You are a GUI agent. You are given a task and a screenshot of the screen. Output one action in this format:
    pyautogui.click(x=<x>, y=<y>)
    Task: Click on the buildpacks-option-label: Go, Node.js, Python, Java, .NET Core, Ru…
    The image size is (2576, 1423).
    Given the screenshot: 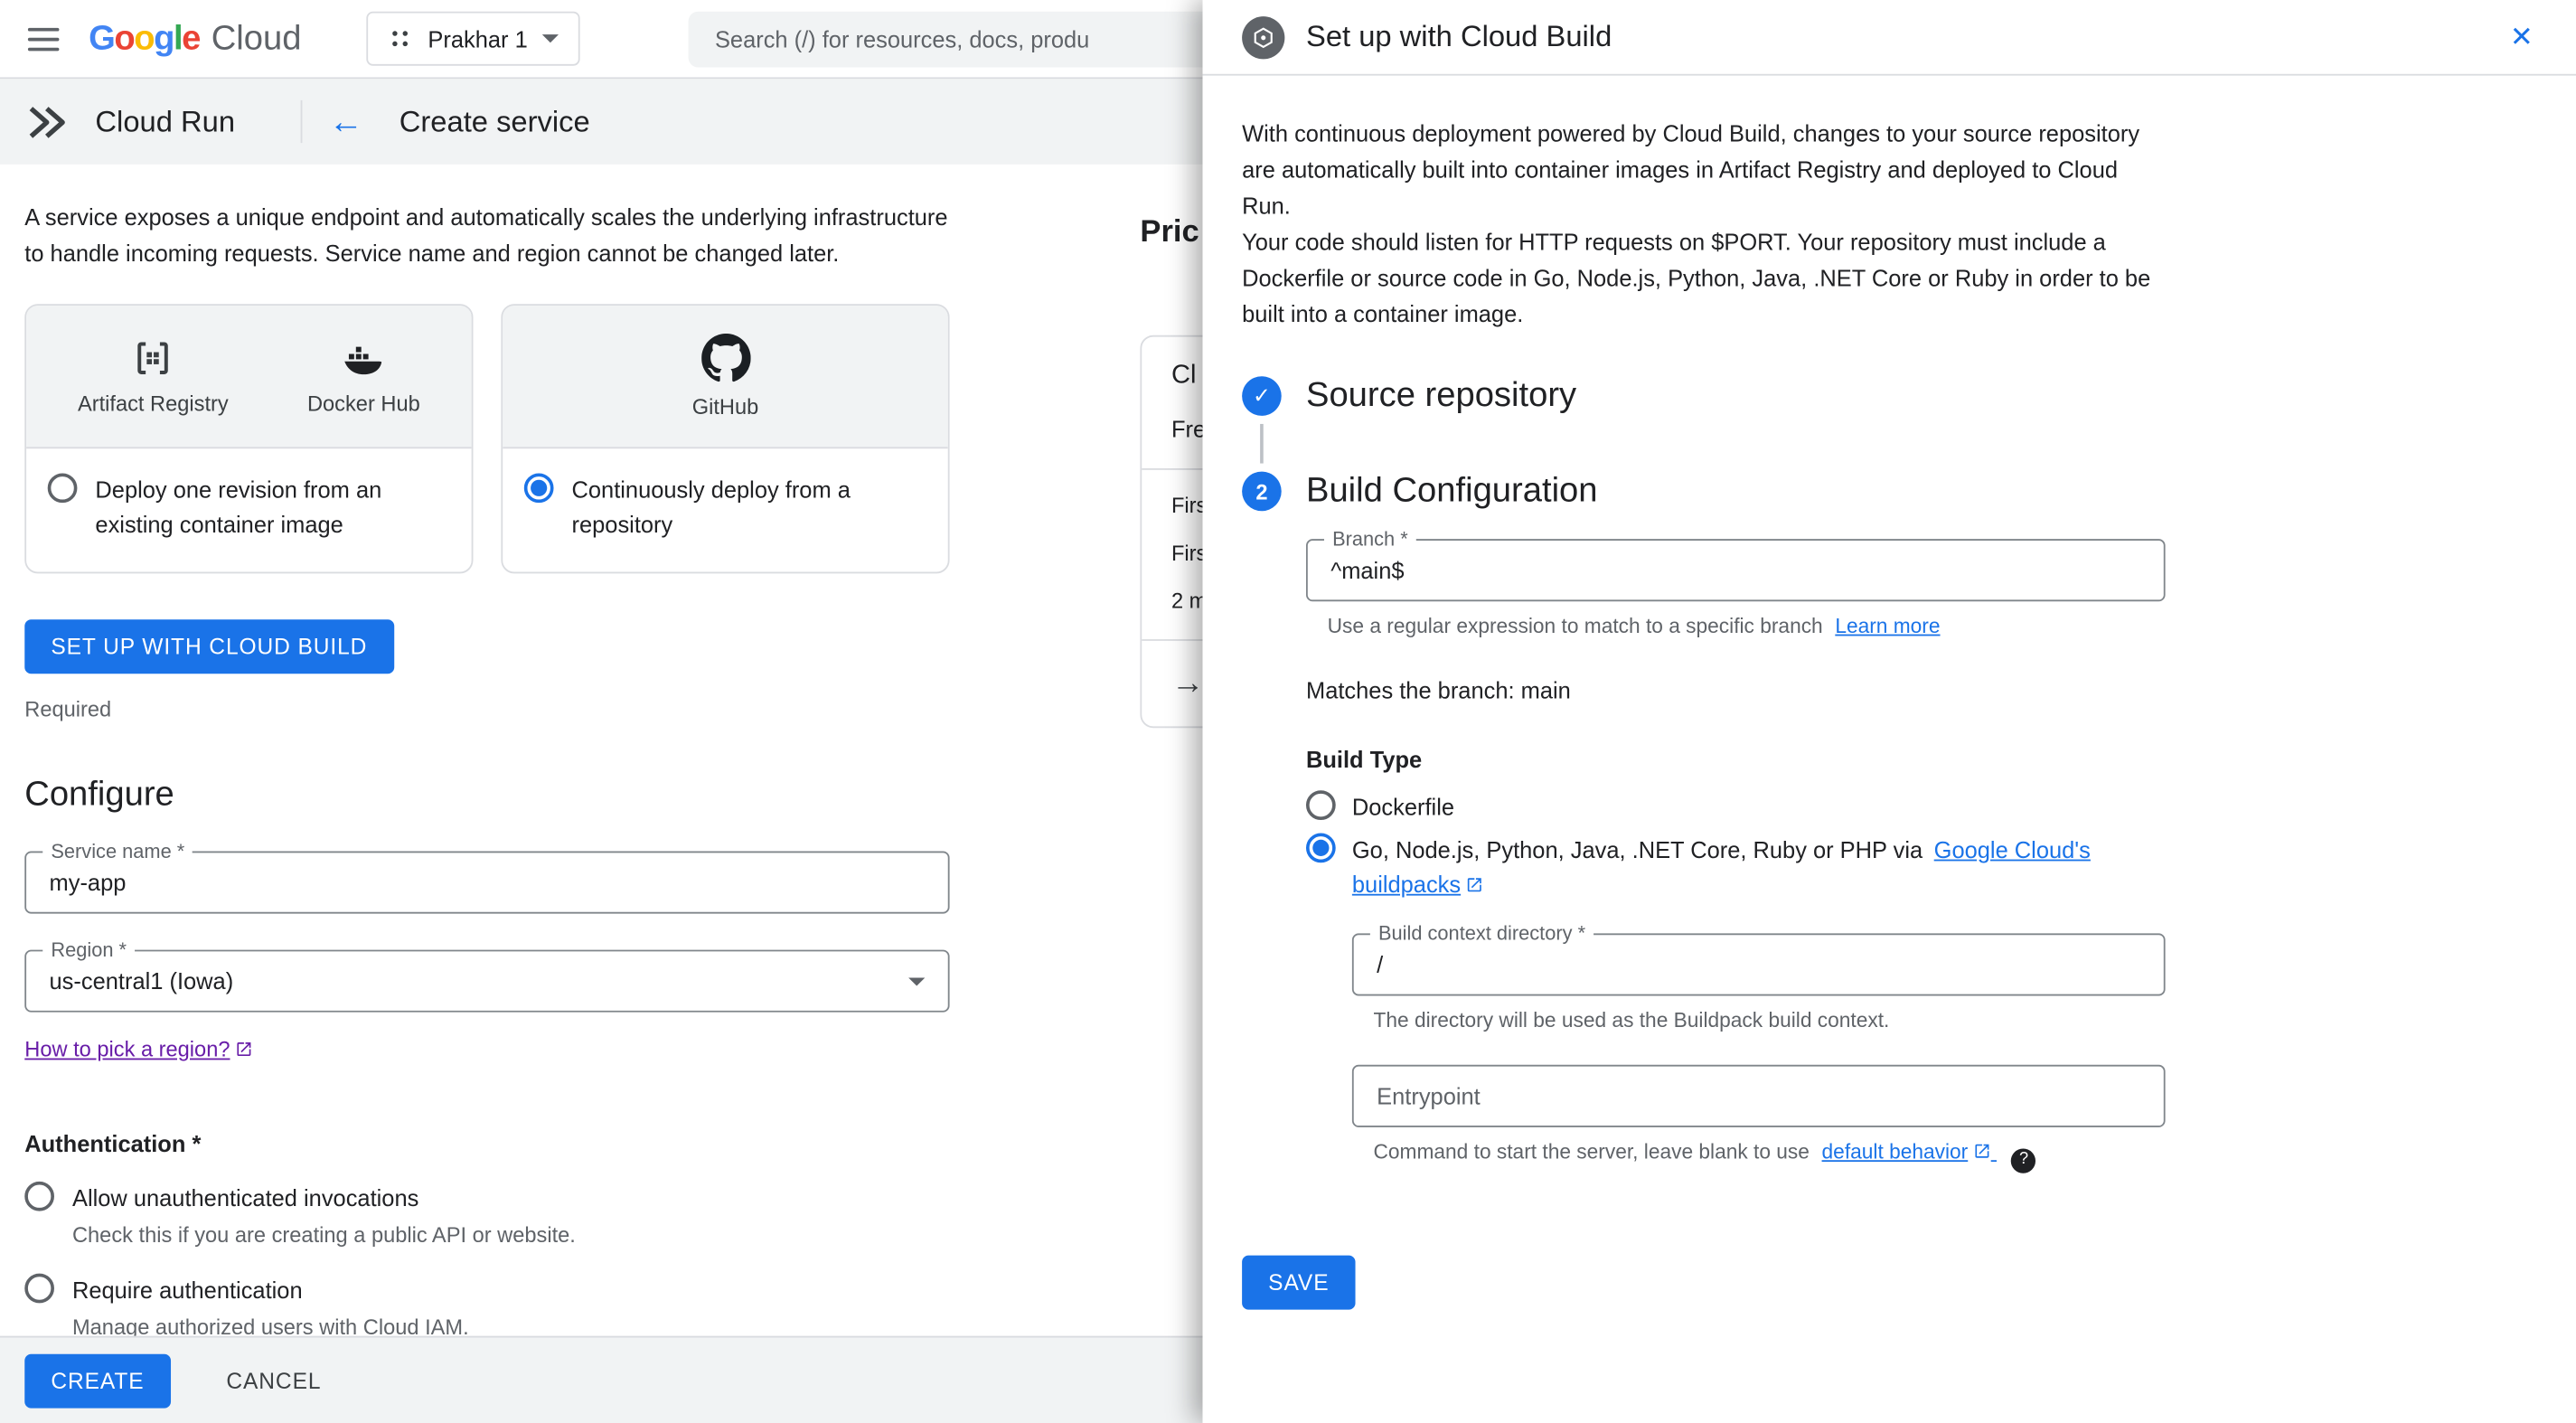 What is the action you would take?
    pyautogui.click(x=1724, y=868)
    